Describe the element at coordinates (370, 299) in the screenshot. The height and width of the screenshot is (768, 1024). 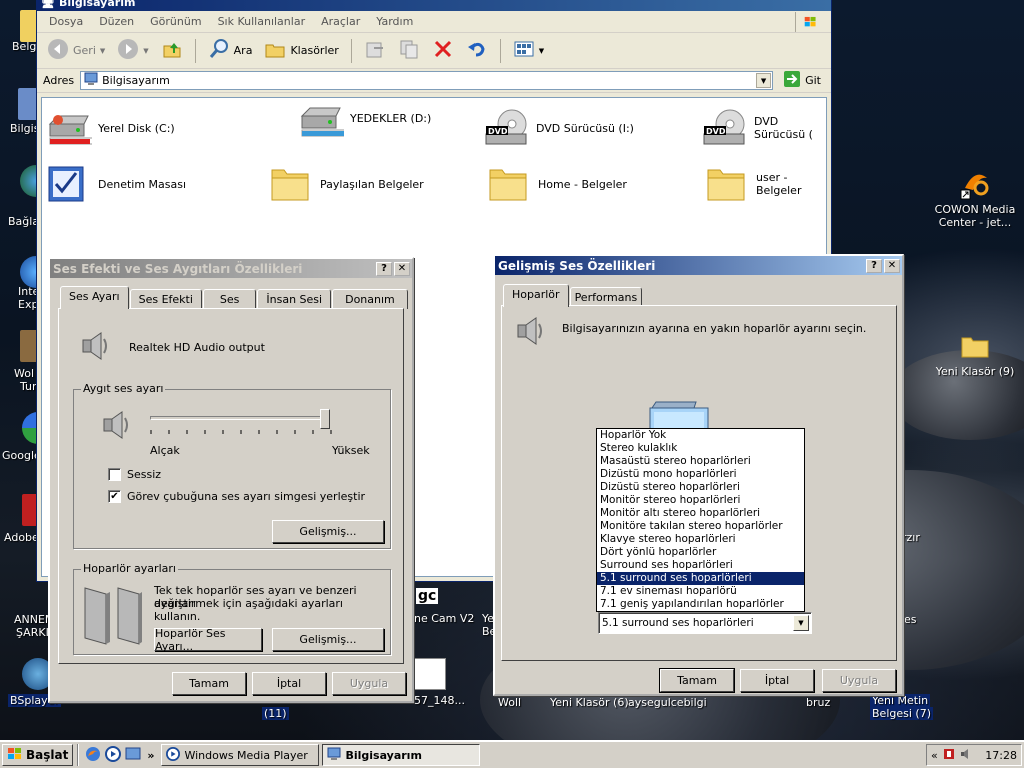
I see `tab-donanim: Donanım` at that location.